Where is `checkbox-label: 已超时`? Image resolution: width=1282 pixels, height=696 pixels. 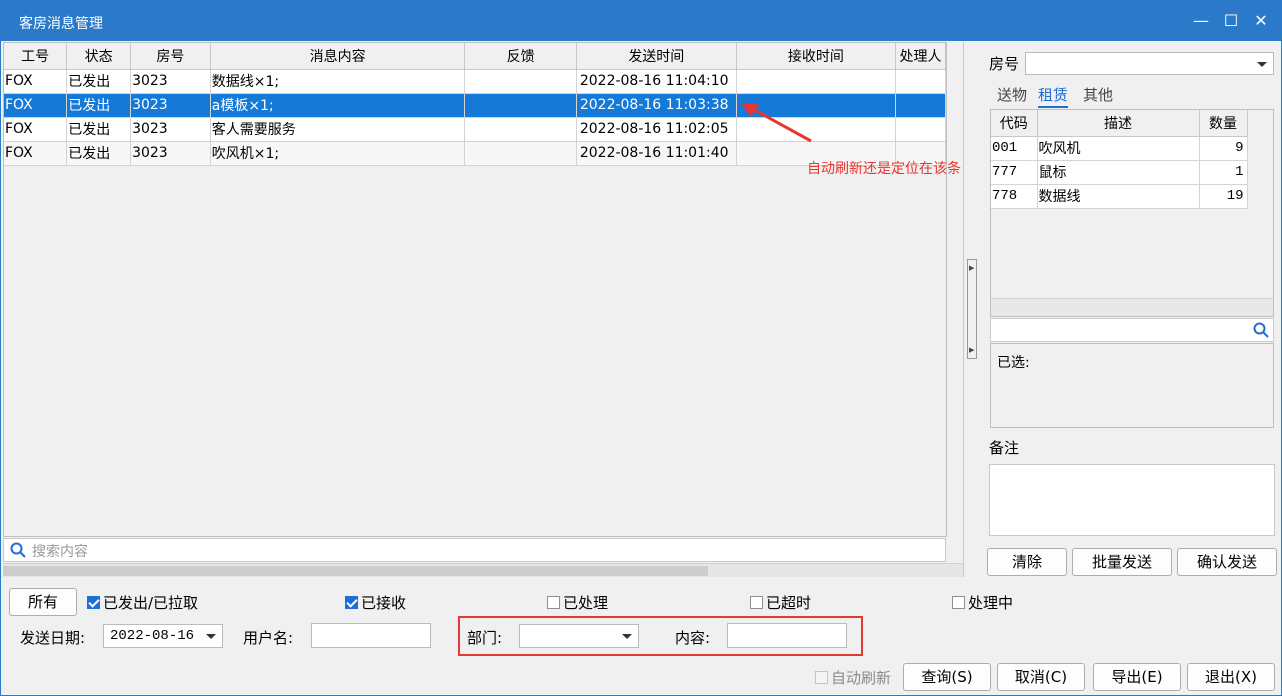 checkbox-label: 已超时 is located at coordinates (789, 603).